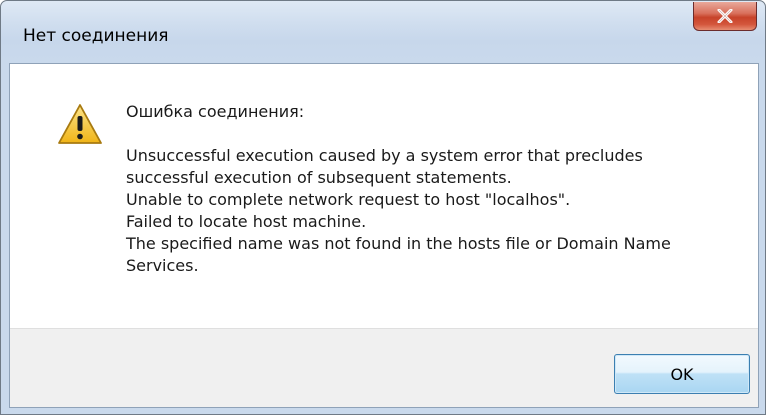  I want to click on title-bar: Нет соединения, so click(383, 32).